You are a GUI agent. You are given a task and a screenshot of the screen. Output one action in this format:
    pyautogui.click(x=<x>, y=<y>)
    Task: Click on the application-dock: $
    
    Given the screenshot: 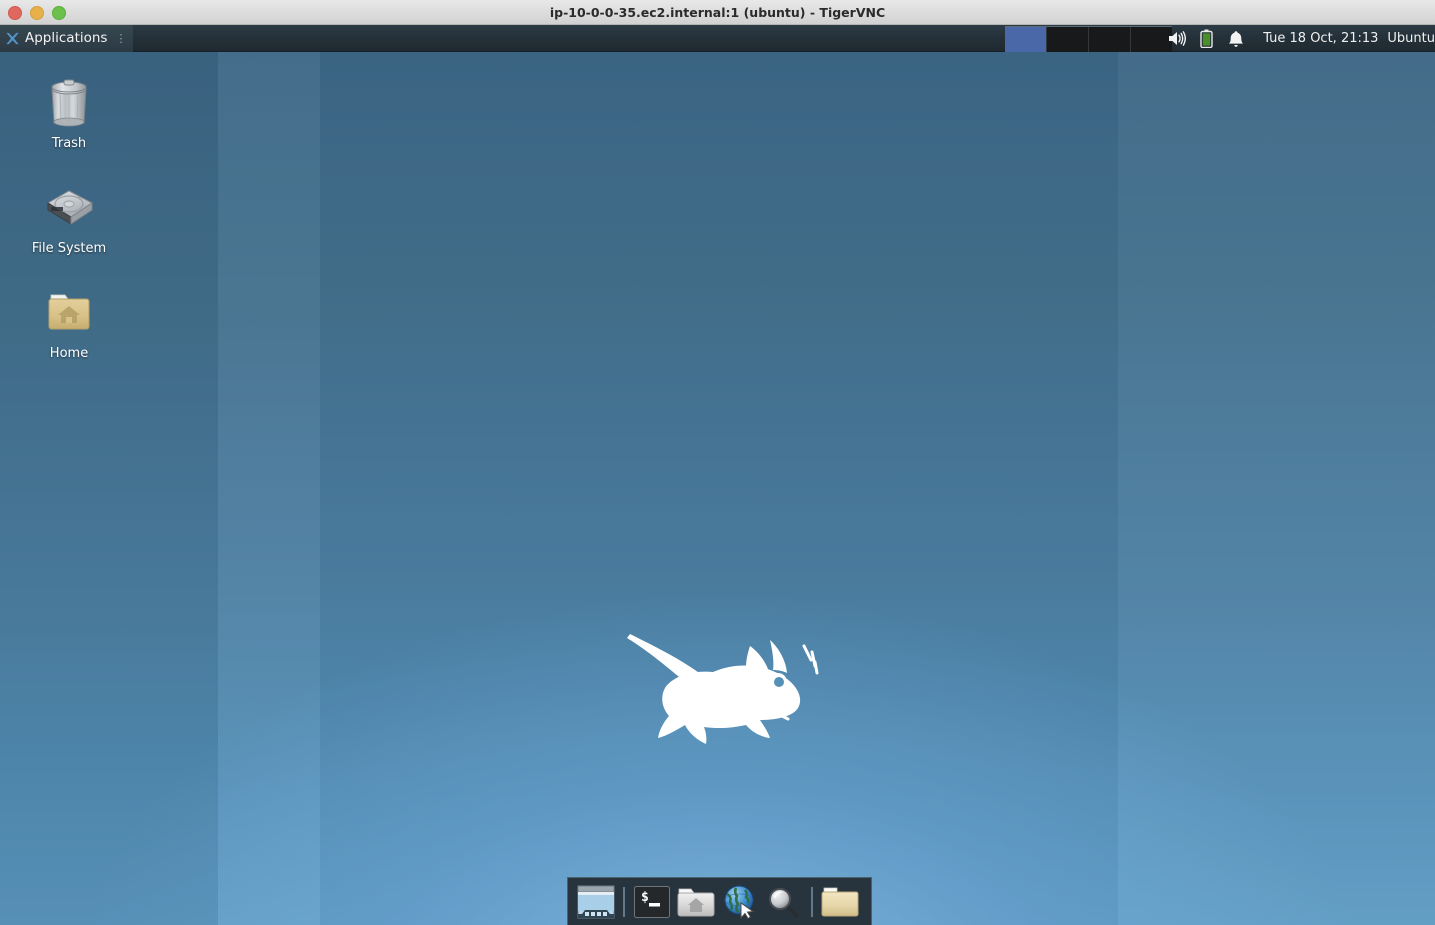 What is the action you would take?
    pyautogui.click(x=719, y=901)
    